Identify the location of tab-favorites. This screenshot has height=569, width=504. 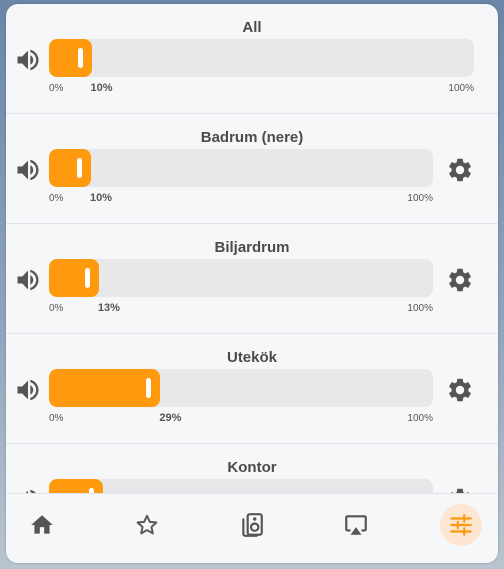
(147, 525).